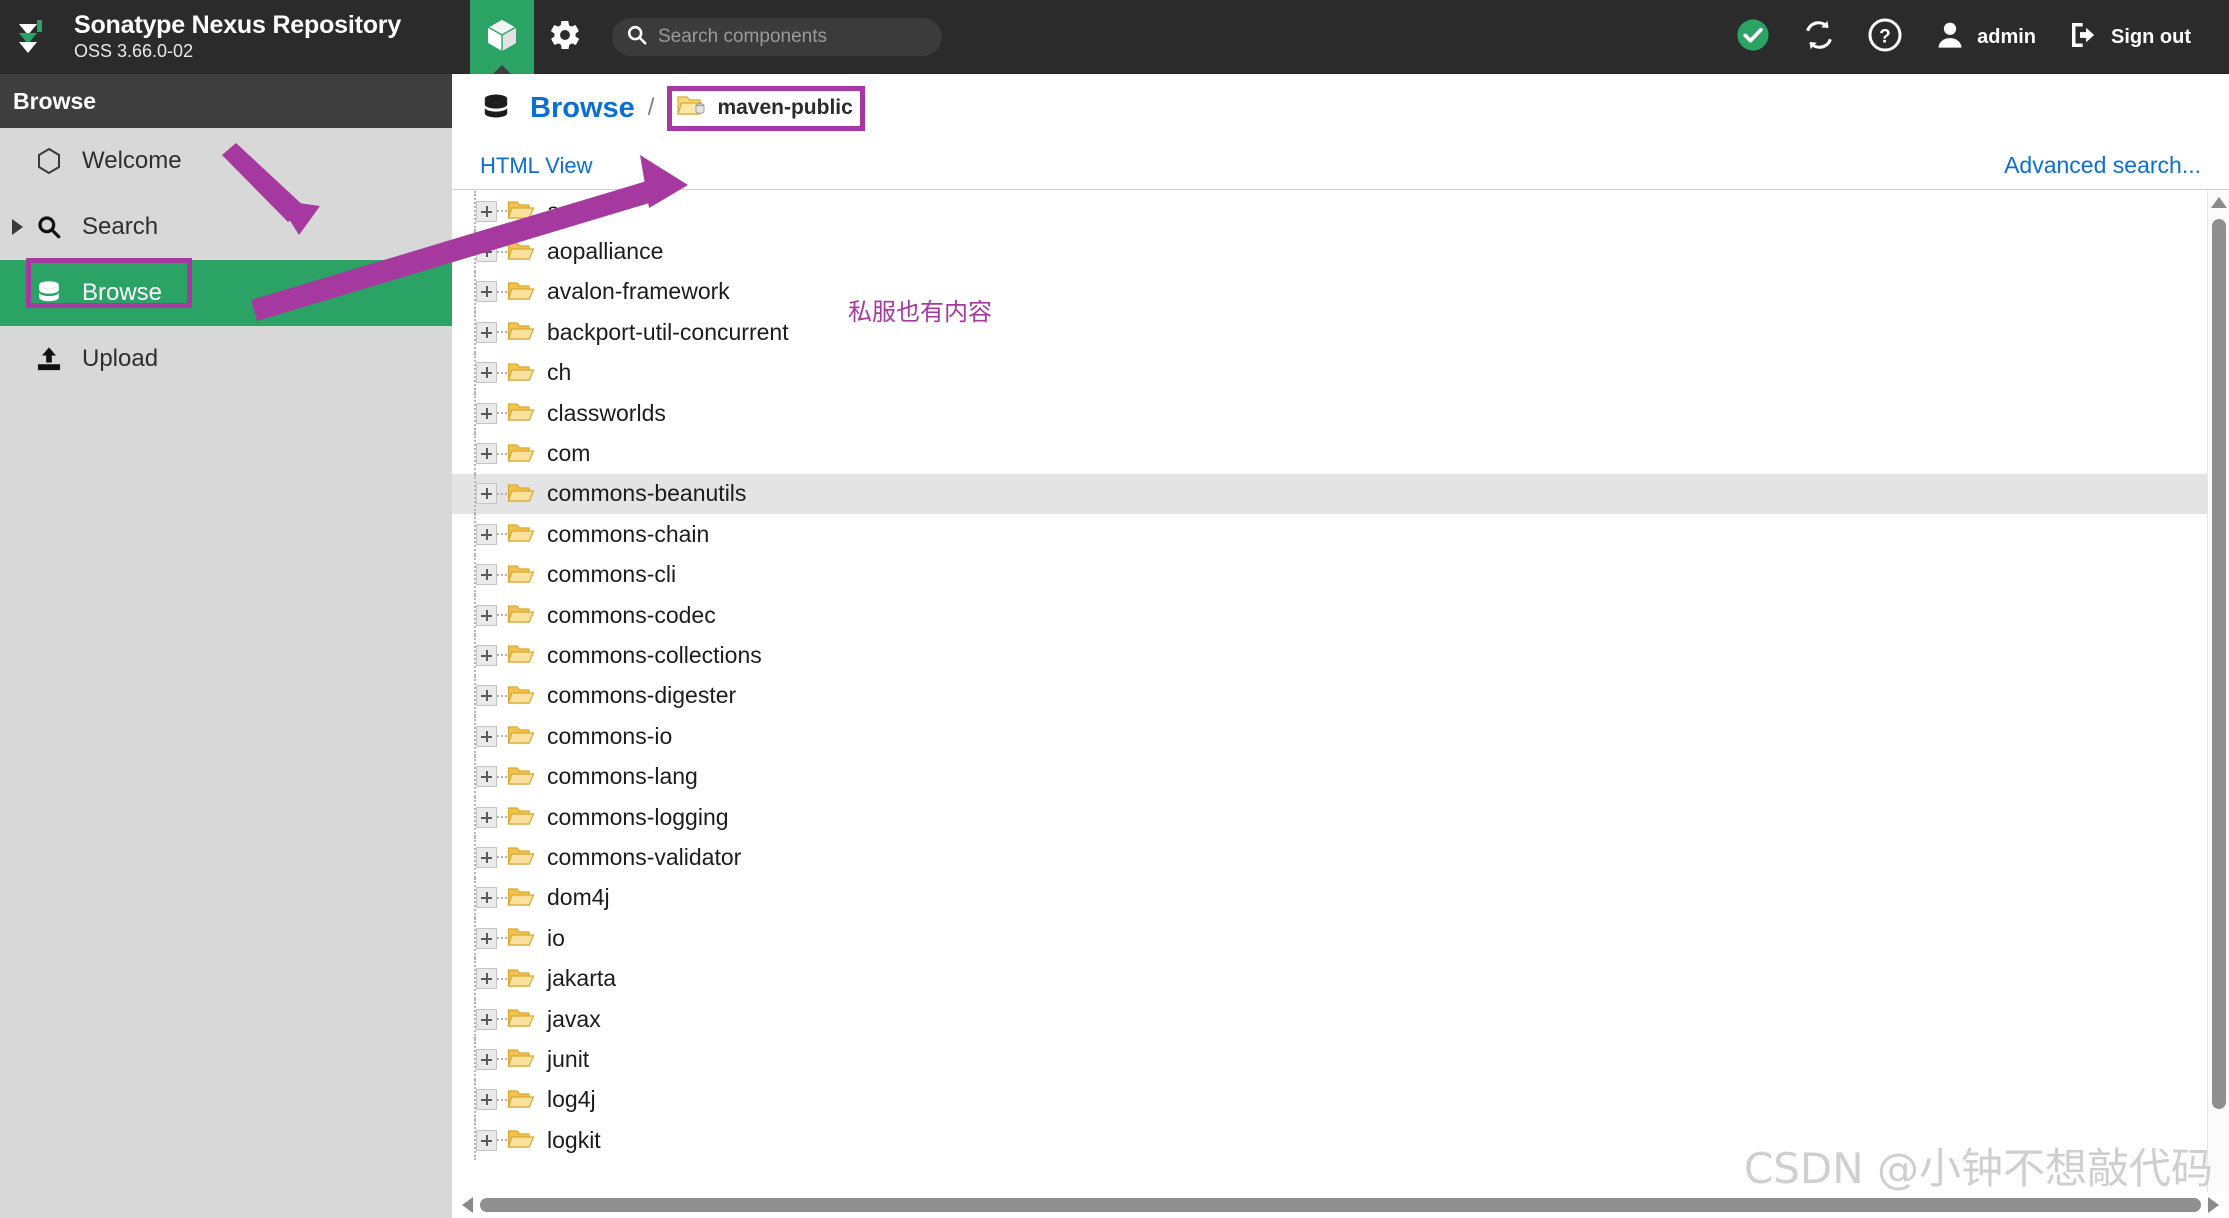  What do you see at coordinates (1114, 37) in the screenshot?
I see `app-header: Sonatype Nexus Repository OSS 3.66.0-02` at bounding box center [1114, 37].